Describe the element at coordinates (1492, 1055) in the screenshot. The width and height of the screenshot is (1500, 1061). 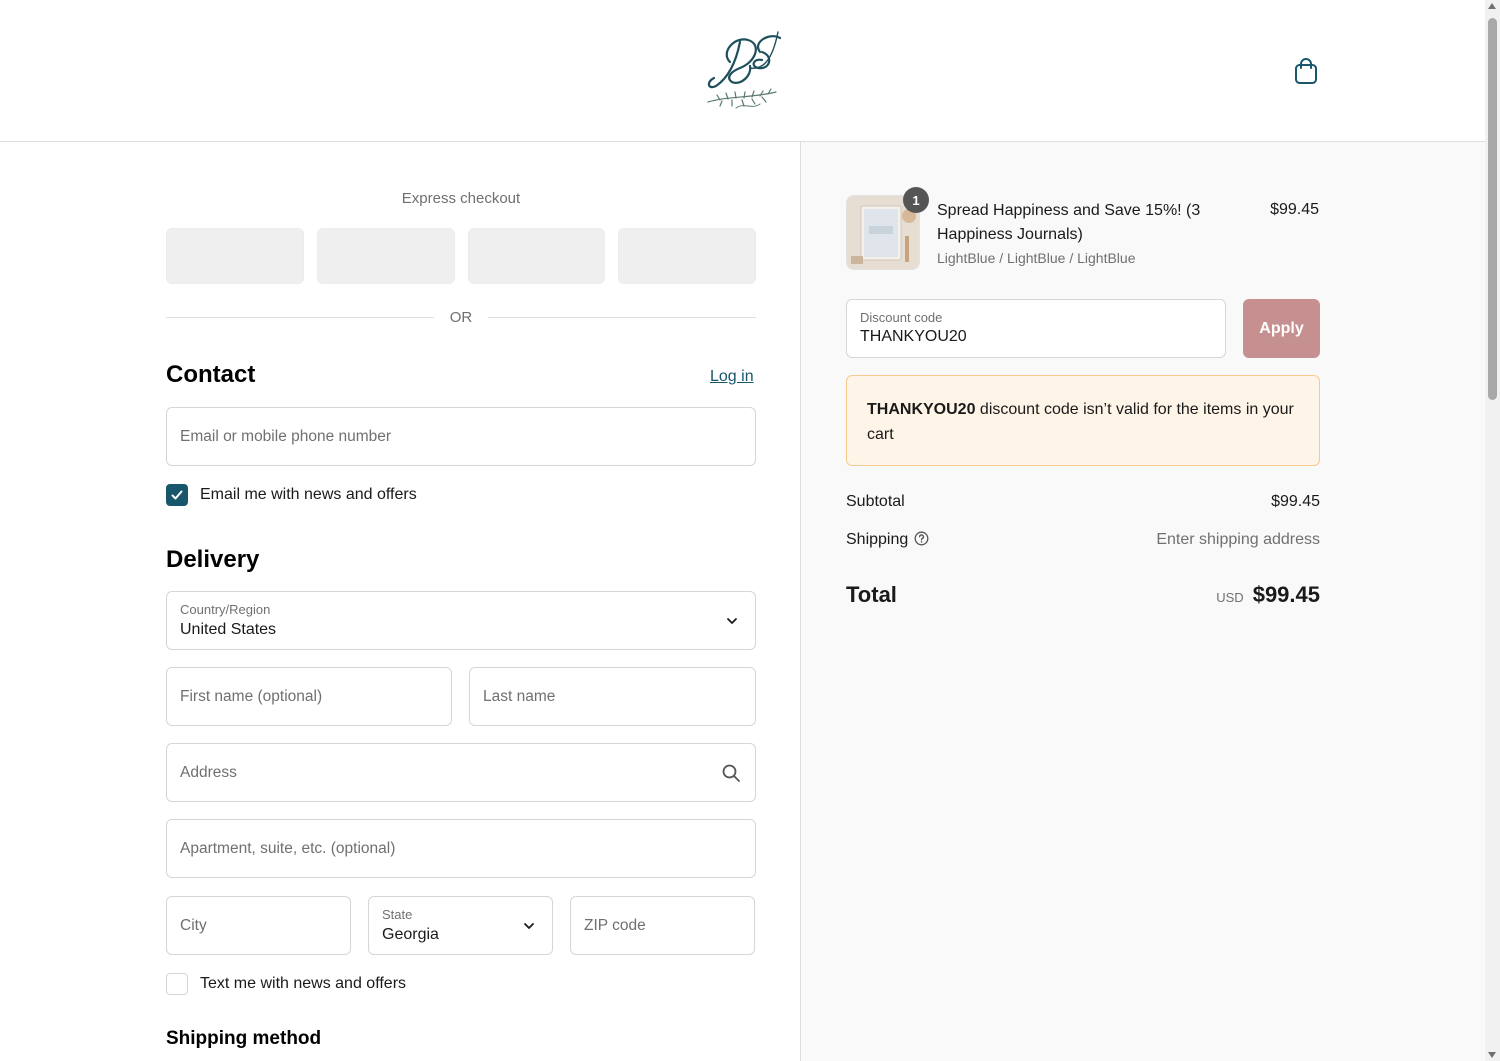
I see `scroll-down-arrow-icon` at that location.